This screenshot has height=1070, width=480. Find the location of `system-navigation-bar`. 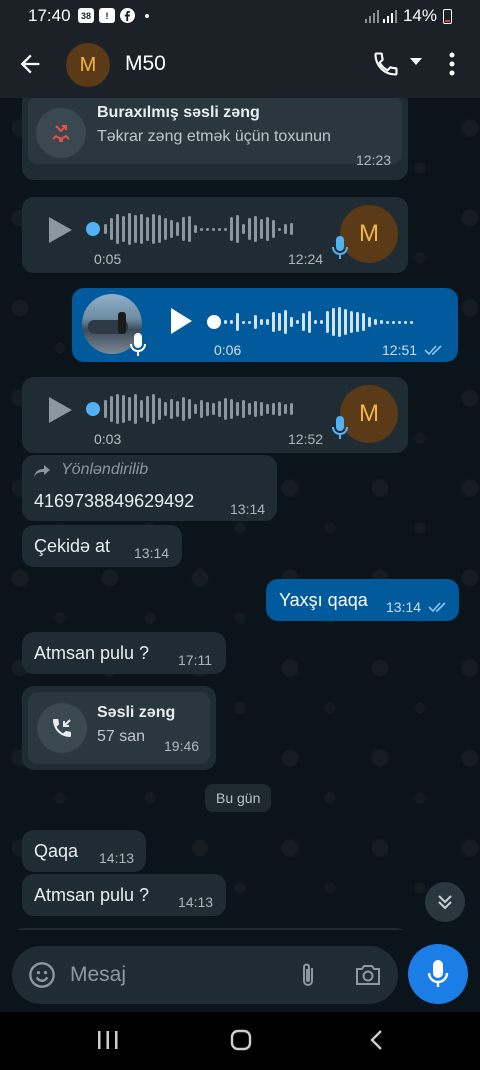

system-navigation-bar is located at coordinates (240, 1041).